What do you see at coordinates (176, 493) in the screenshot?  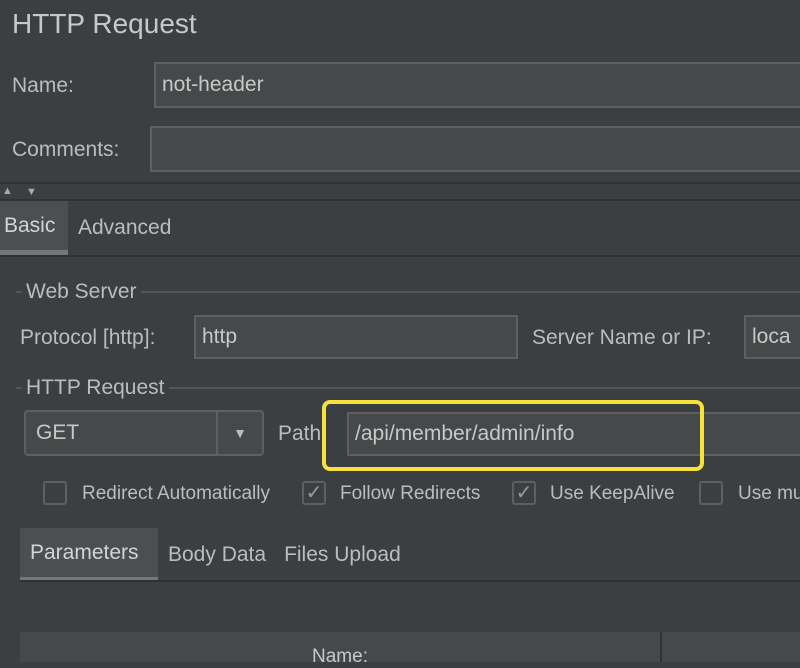 I see `redirect-automatically-label: Redirect Automatically` at bounding box center [176, 493].